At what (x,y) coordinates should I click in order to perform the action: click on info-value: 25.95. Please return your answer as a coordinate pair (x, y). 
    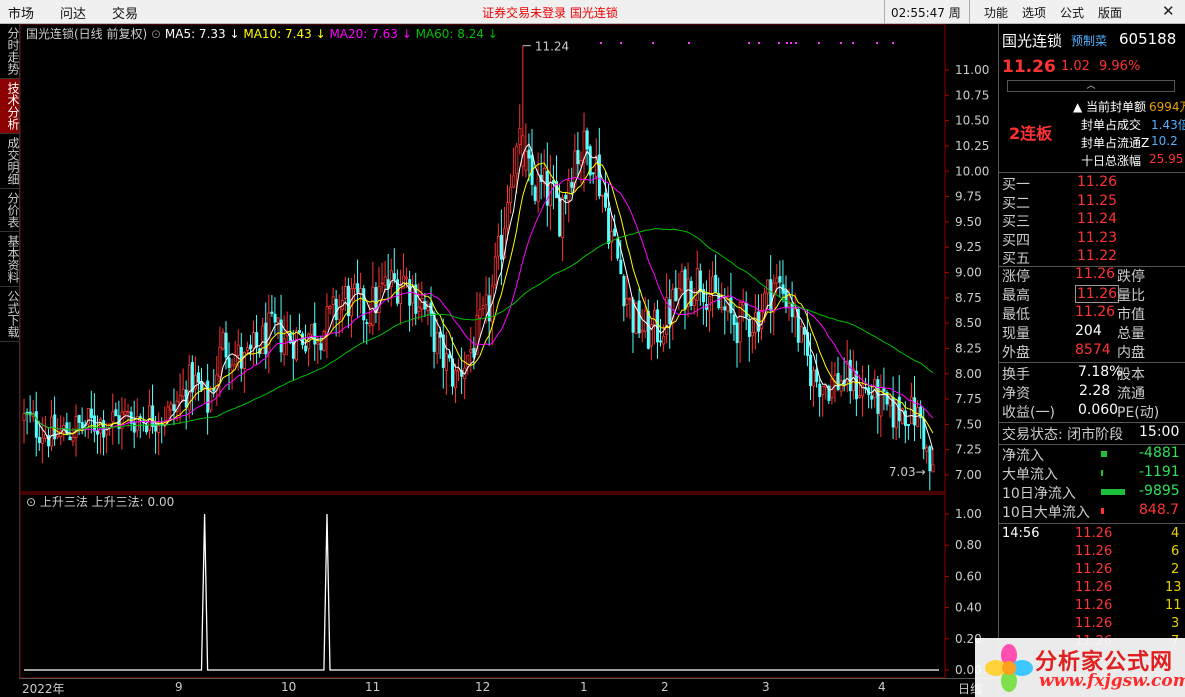
    Looking at the image, I should click on (1166, 159).